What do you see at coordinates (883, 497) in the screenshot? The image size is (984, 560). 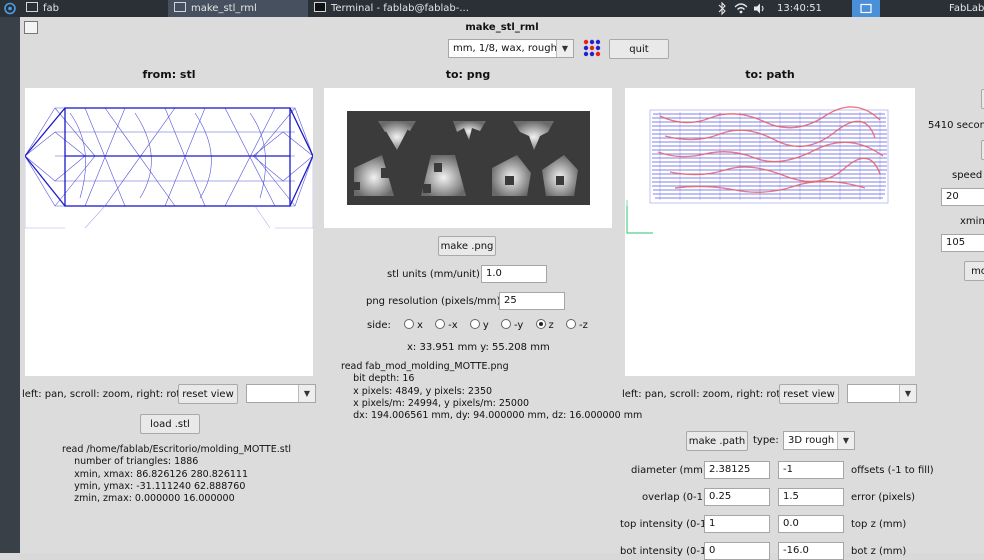 I see `error-label: error (pixels)` at bounding box center [883, 497].